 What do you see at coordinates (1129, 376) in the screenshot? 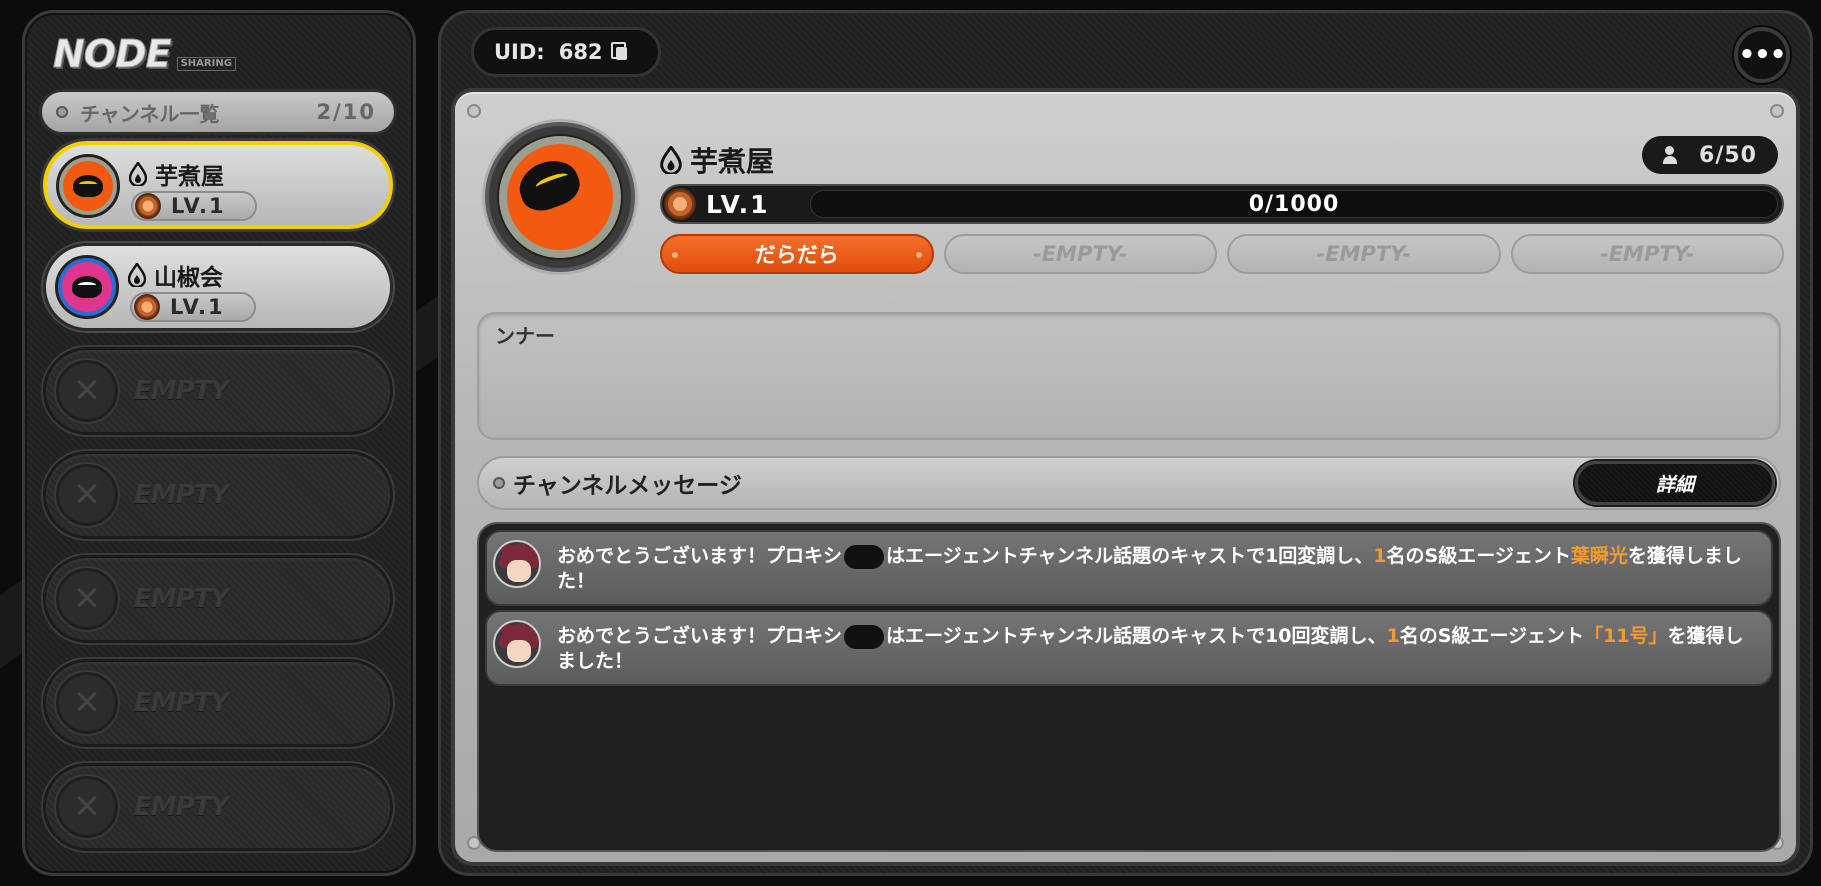
I see `channel-banner-box: ンナー` at bounding box center [1129, 376].